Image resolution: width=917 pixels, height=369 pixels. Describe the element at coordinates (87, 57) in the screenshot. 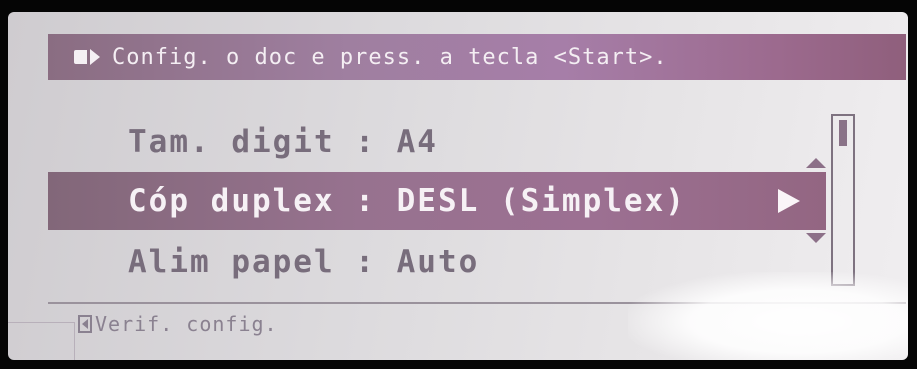

I see `document-feed-icon` at that location.